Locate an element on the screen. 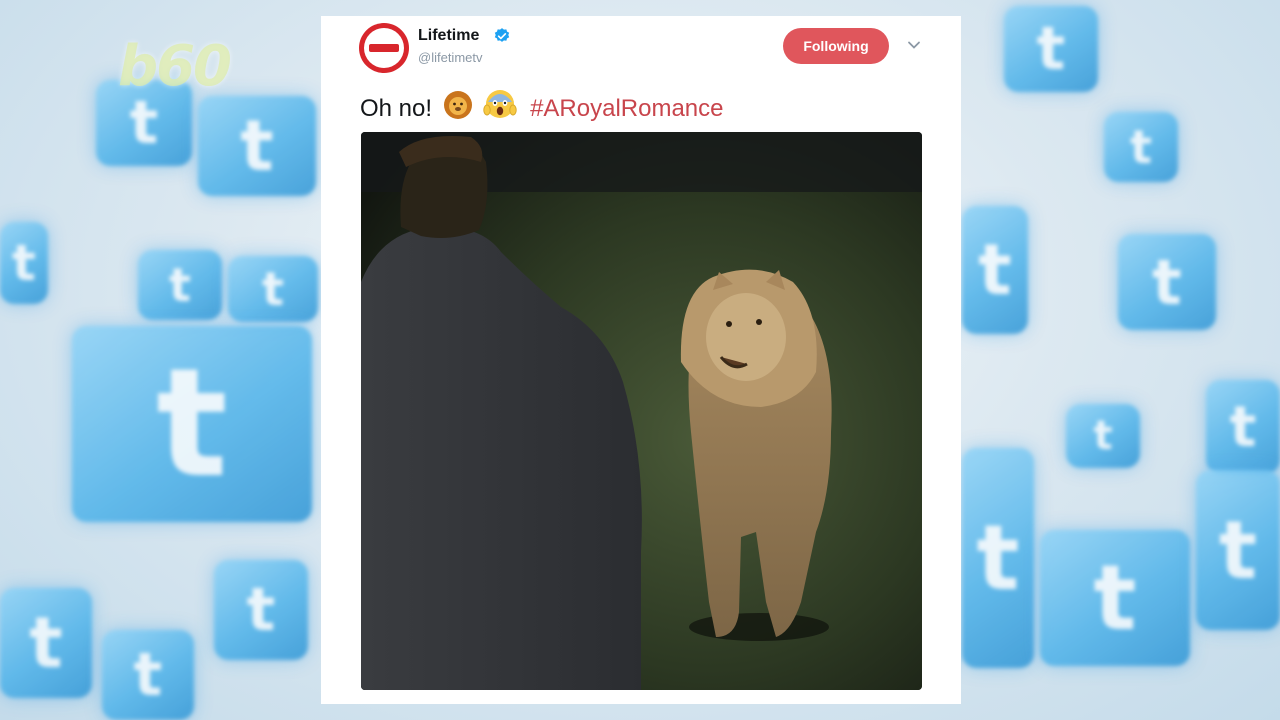 The image size is (1280, 720). author-name: Lifetime is located at coordinates (448, 36).